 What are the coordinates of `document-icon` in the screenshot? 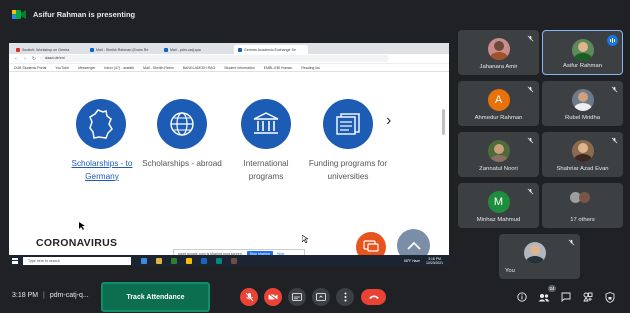 It's located at (348, 124).